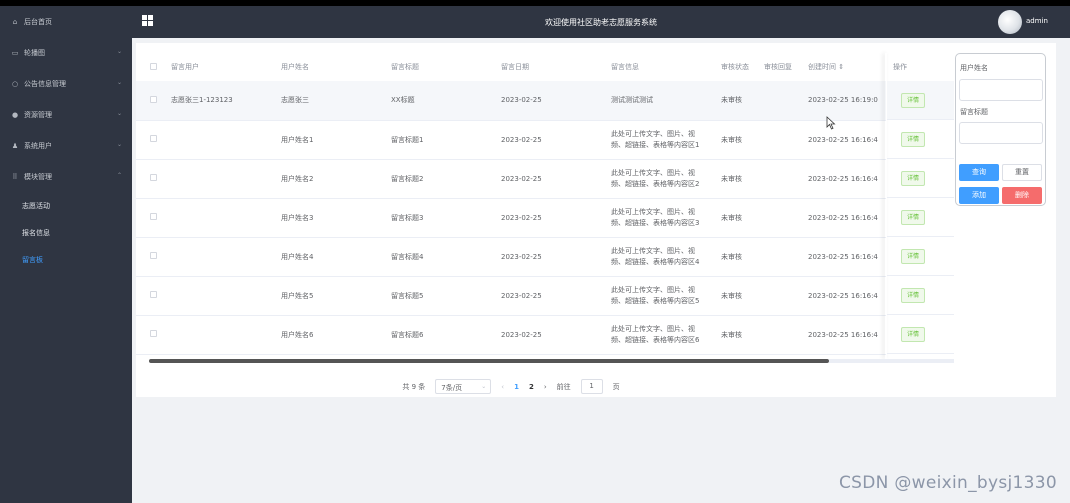 This screenshot has height=503, width=1070. I want to click on page-title: 欢迎使用社区助老志愿服务系统, so click(601, 22).